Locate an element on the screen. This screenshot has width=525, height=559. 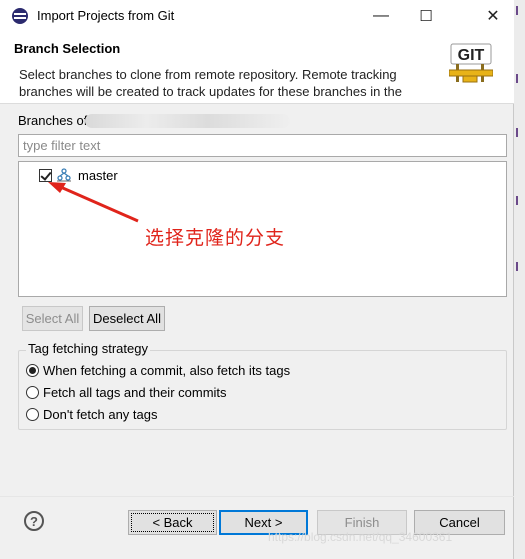
page-title: Branch Selection is located at coordinates (67, 48).